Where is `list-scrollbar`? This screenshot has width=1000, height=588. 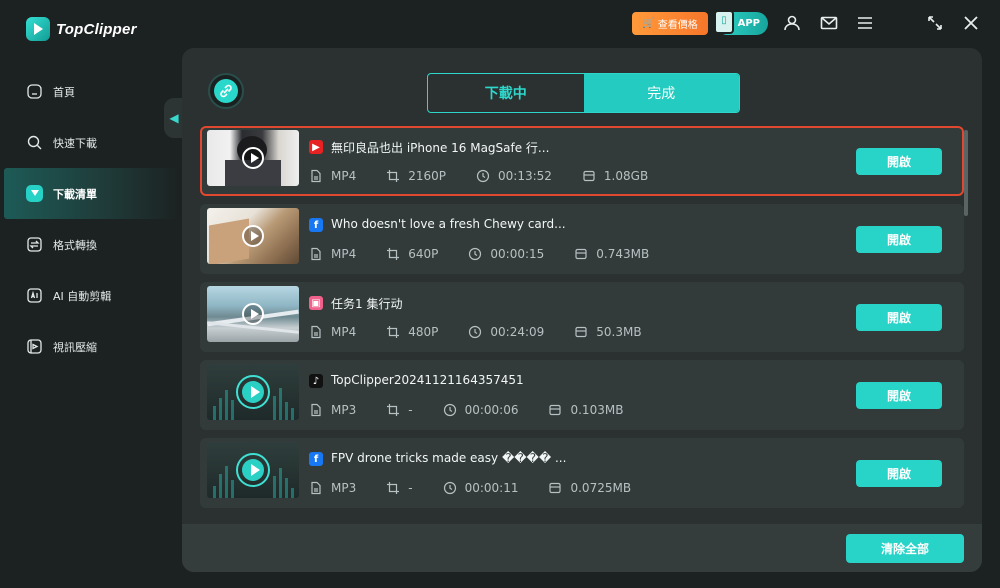 list-scrollbar is located at coordinates (966, 173).